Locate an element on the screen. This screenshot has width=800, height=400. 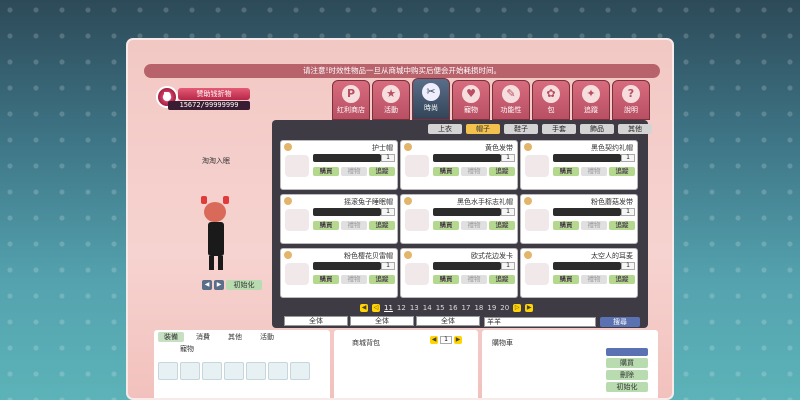
tab-pets: ♥ 寵物 is located at coordinates (471, 100).